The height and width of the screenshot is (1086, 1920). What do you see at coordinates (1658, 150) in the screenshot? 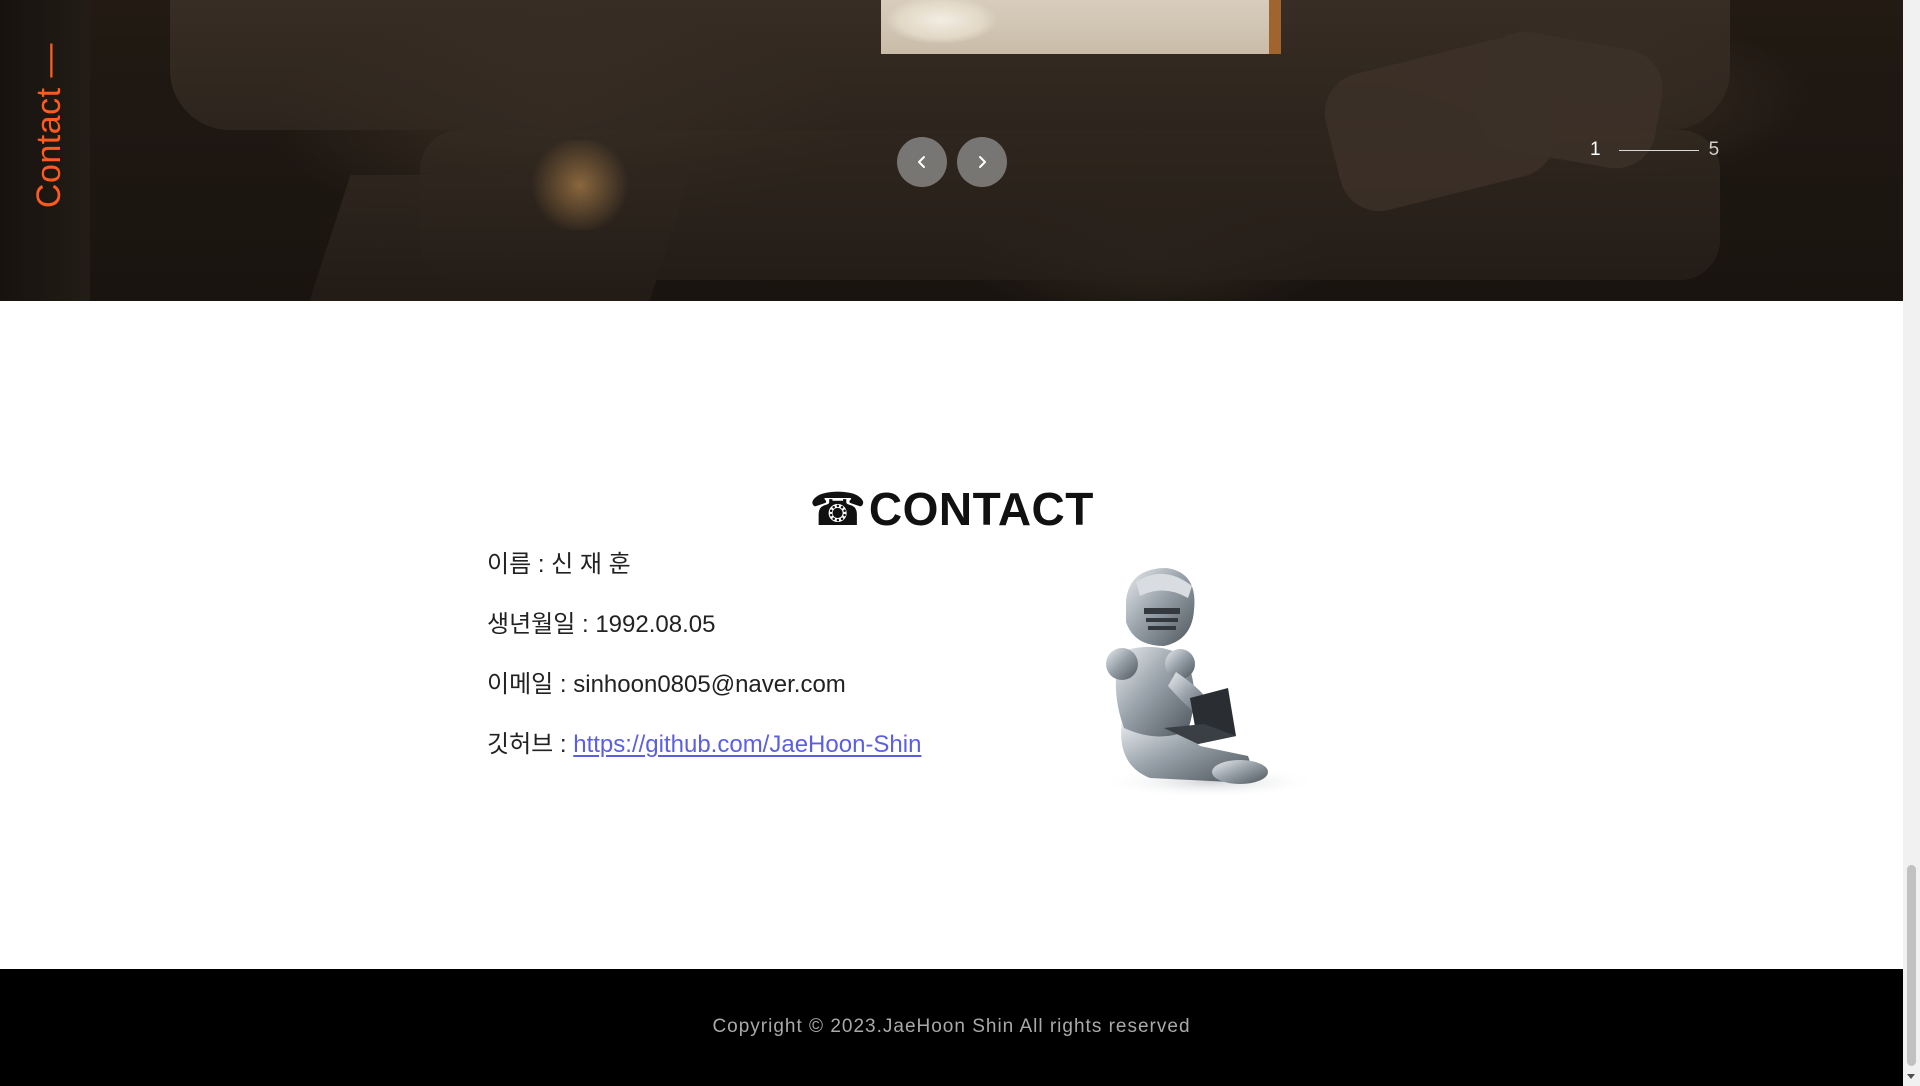
I see `pager-progress-line` at bounding box center [1658, 150].